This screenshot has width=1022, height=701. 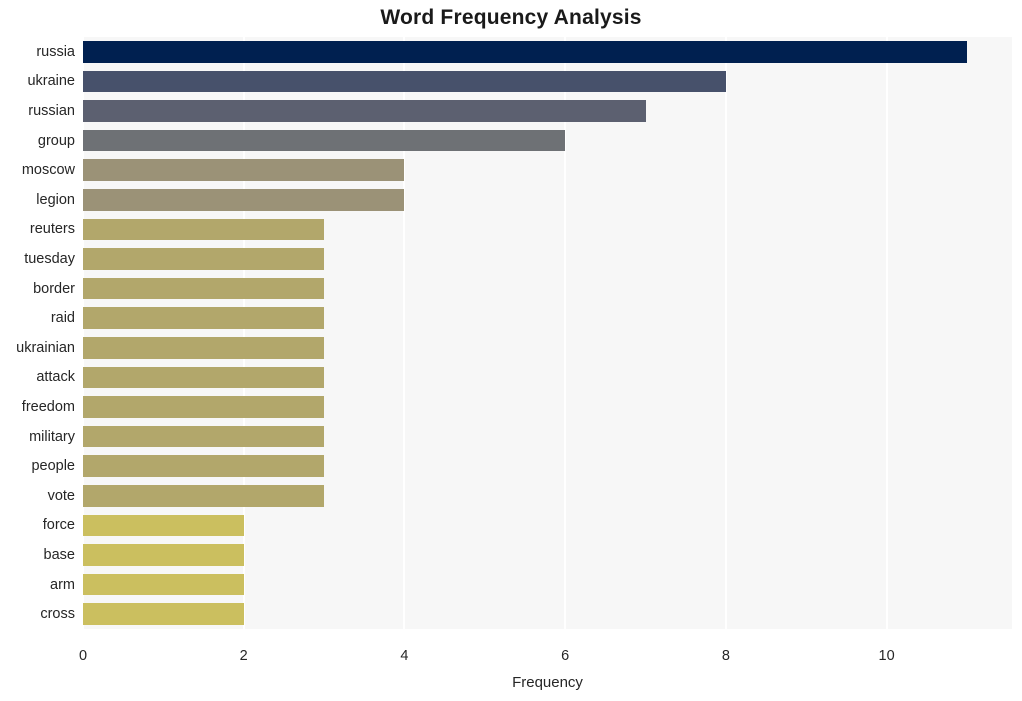 I want to click on bar-people, so click(x=204, y=466).